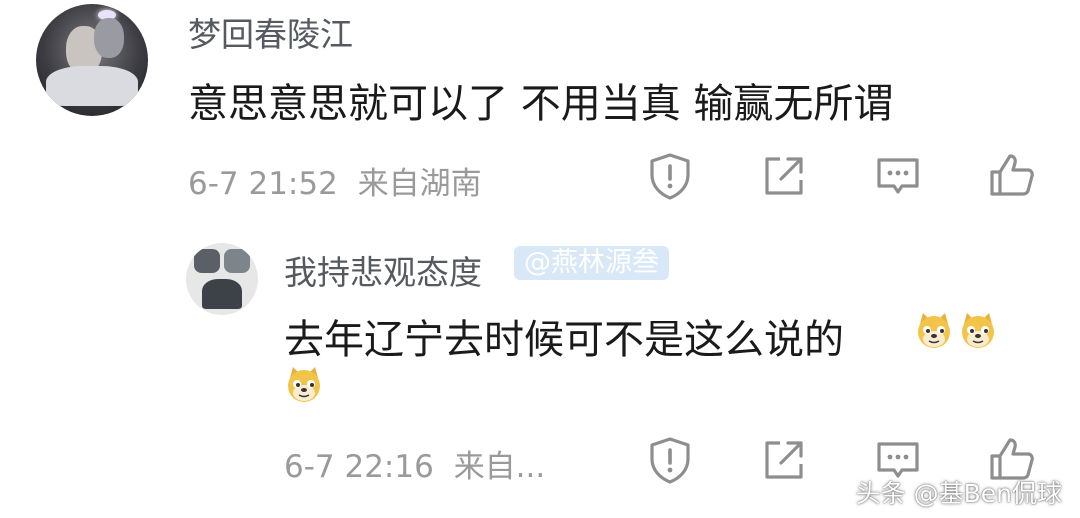  What do you see at coordinates (359, 467) in the screenshot?
I see `reply-timestamp: 6-7 22:16` at bounding box center [359, 467].